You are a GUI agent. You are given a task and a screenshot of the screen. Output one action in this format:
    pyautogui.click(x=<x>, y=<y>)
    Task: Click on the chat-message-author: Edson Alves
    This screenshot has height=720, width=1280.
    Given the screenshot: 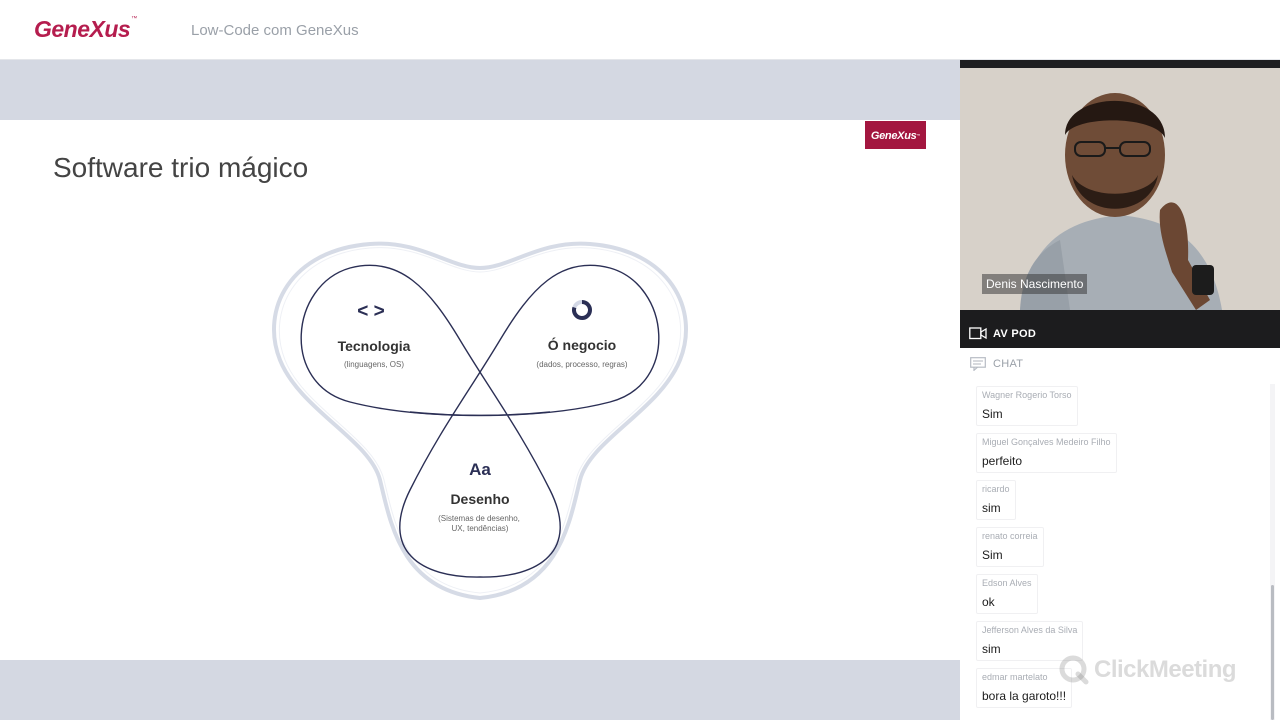 What is the action you would take?
    pyautogui.click(x=1007, y=583)
    